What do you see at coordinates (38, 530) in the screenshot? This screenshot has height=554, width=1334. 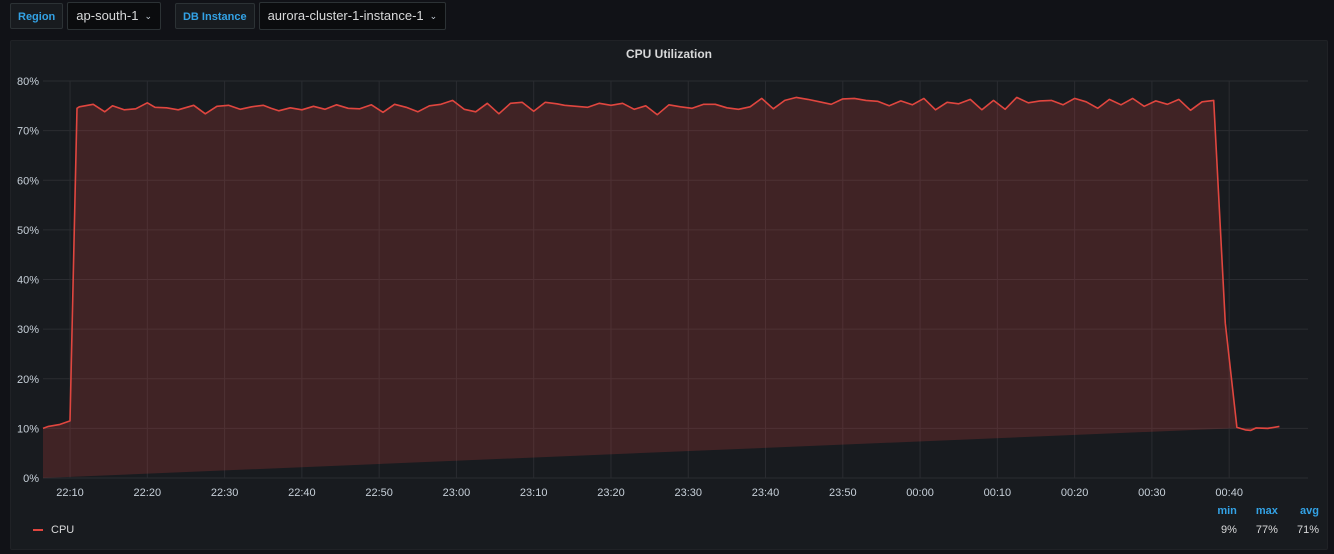 I see `legend-swatch` at bounding box center [38, 530].